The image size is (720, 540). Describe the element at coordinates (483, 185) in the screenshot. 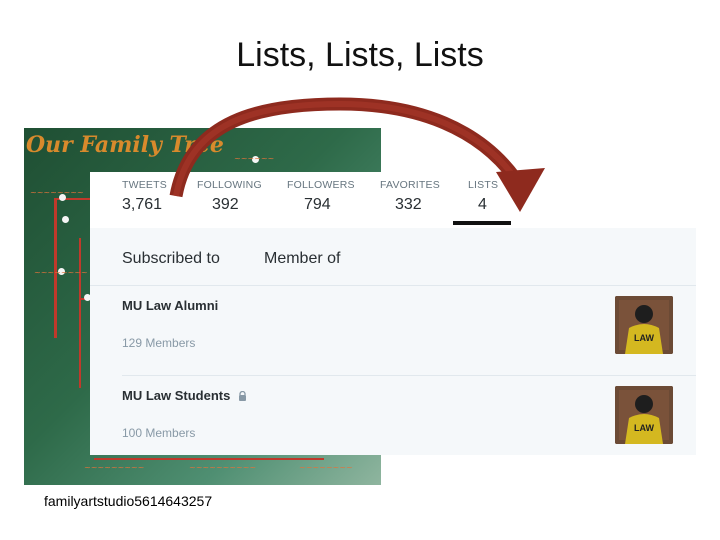

I see `stat-label: LISTS` at that location.